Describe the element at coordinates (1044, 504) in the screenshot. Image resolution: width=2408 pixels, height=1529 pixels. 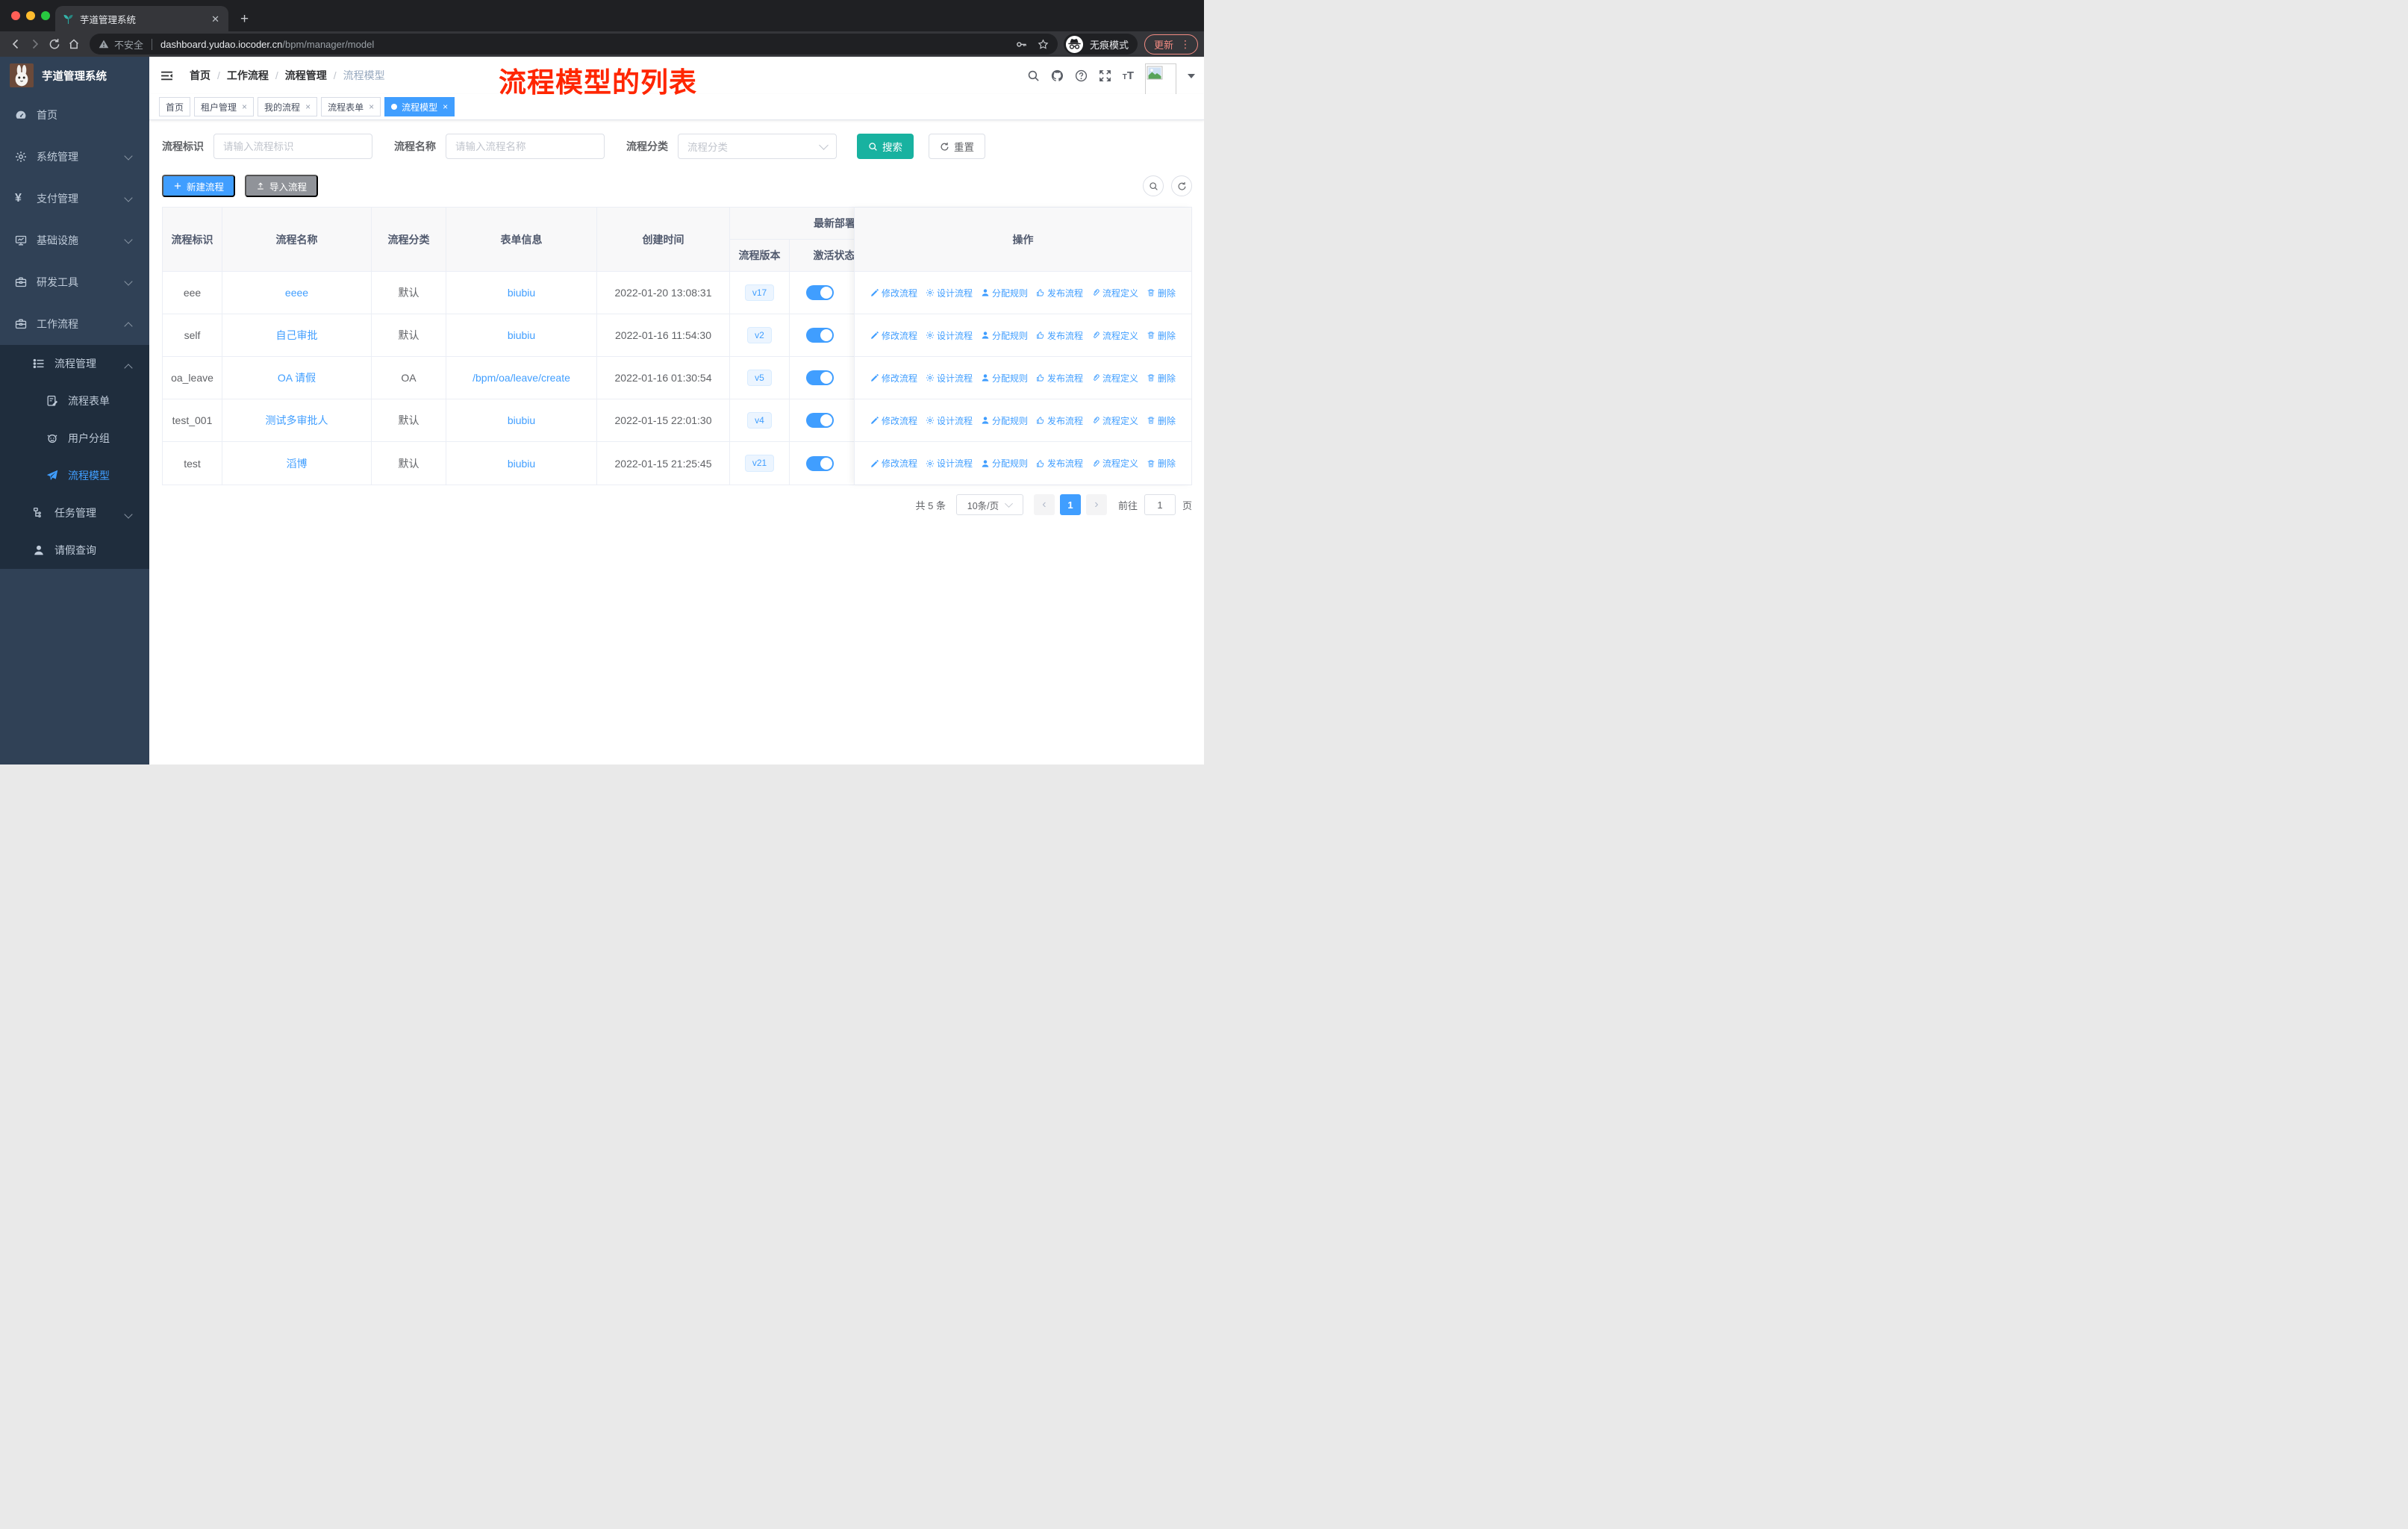
I see `prev-page-button: ‹` at that location.